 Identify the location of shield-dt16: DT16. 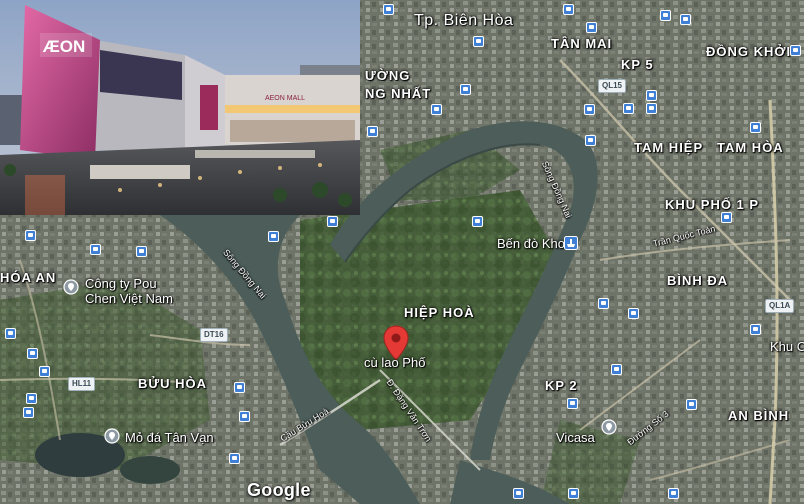
(214, 335).